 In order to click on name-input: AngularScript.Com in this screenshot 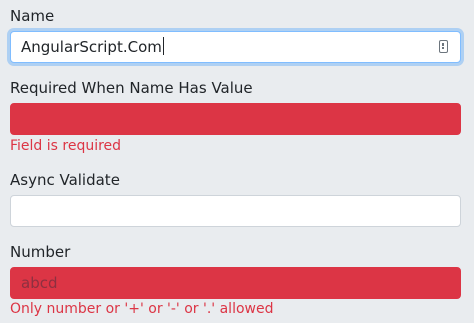, I will do `click(235, 47)`.